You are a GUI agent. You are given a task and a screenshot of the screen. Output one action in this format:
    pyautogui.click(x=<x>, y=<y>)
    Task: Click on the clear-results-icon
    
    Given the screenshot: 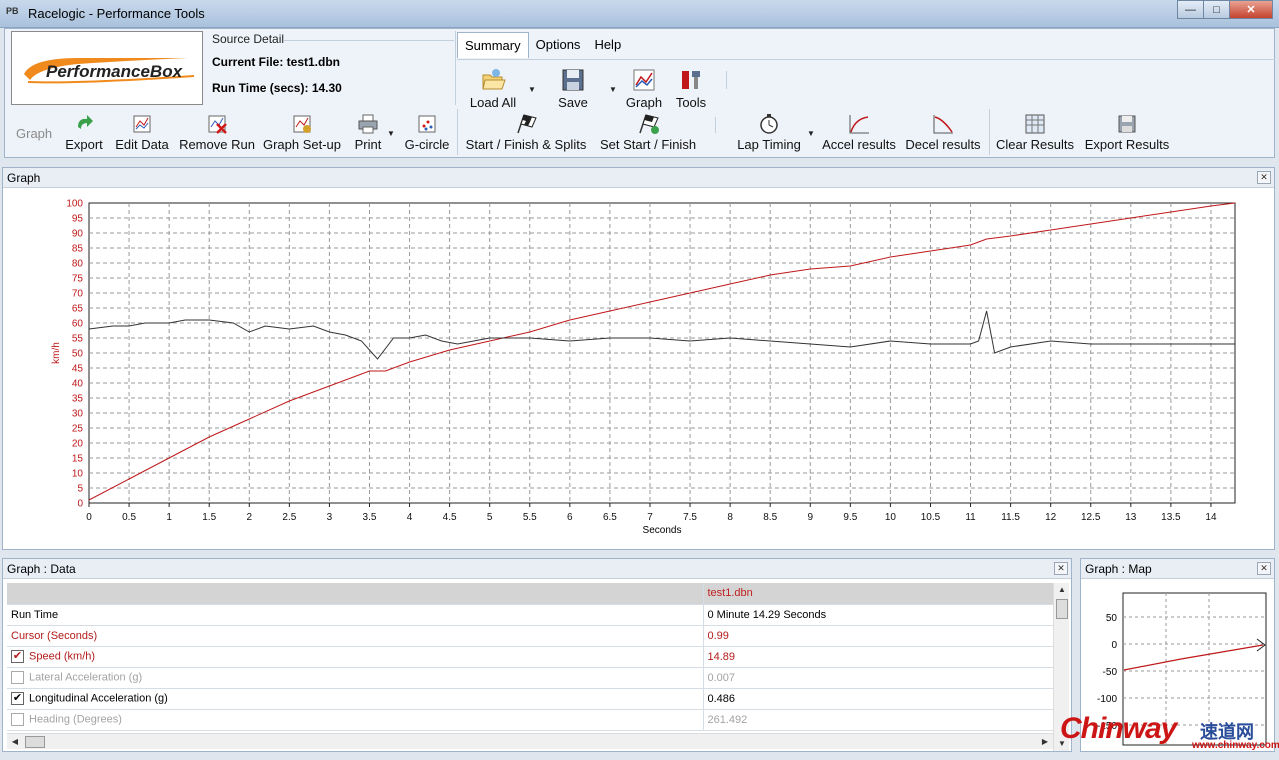 What is the action you would take?
    pyautogui.click(x=1035, y=124)
    